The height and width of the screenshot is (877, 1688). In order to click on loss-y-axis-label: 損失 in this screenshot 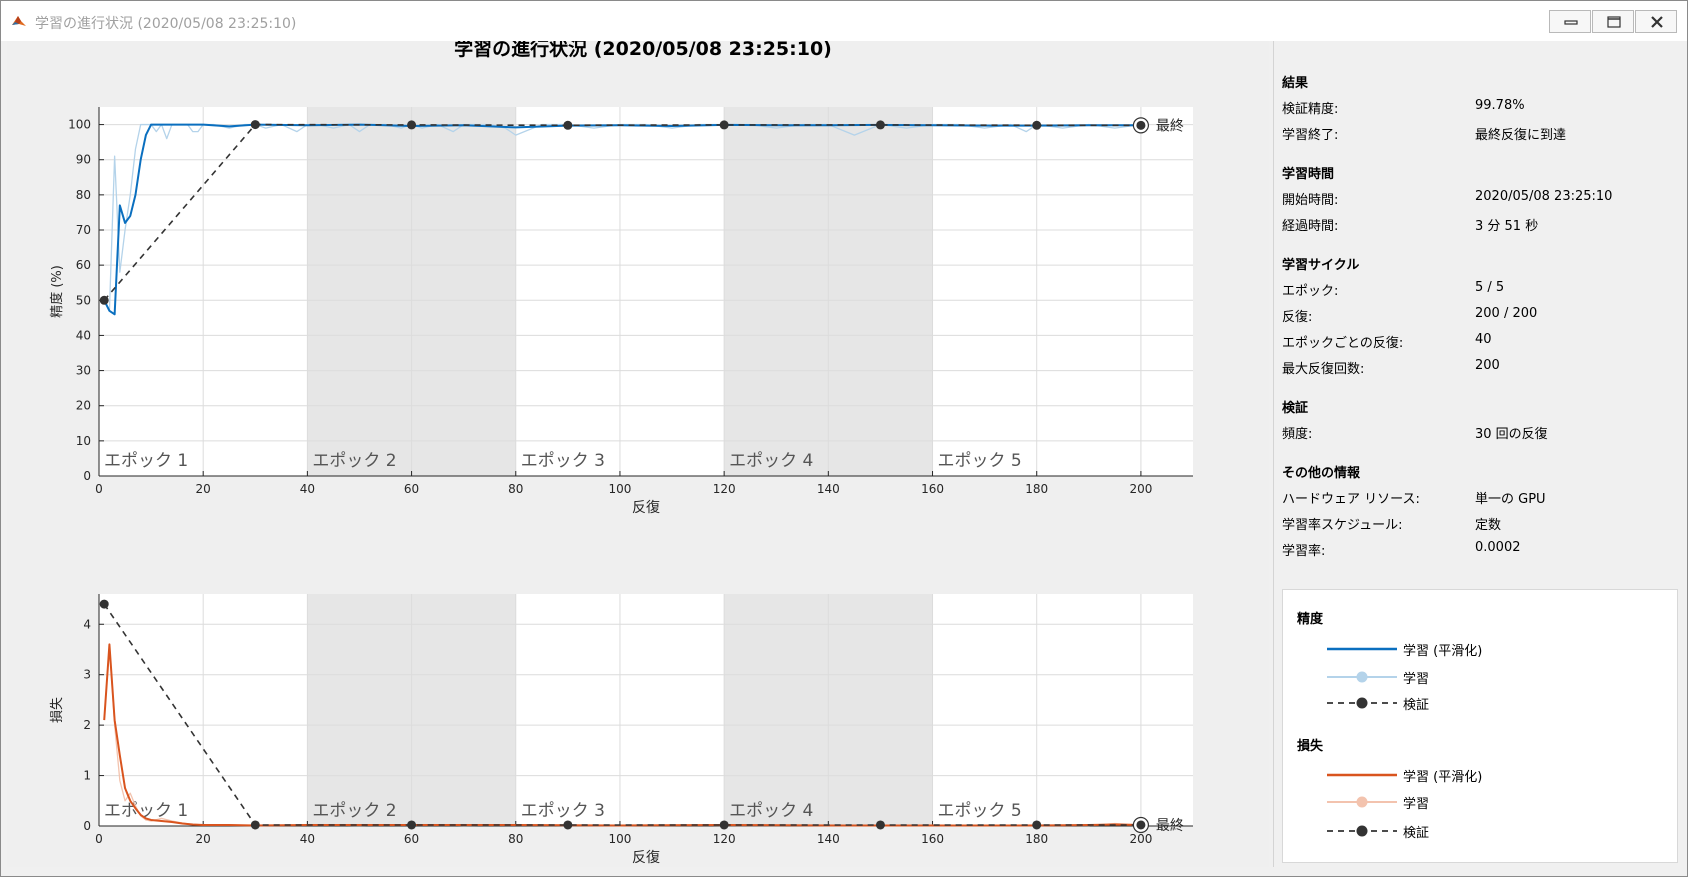, I will do `click(57, 710)`.